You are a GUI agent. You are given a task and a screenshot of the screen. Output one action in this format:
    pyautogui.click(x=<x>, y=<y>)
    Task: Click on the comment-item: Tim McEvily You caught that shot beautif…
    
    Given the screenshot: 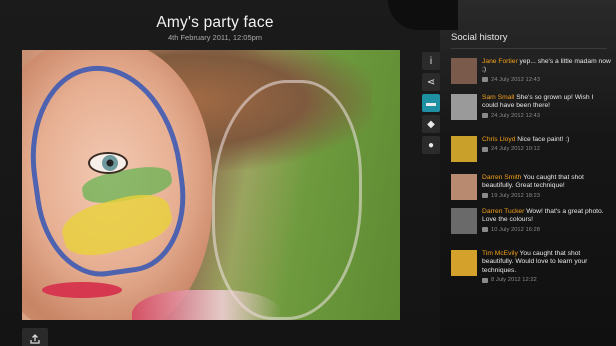 What is the action you would take?
    pyautogui.click(x=531, y=267)
    